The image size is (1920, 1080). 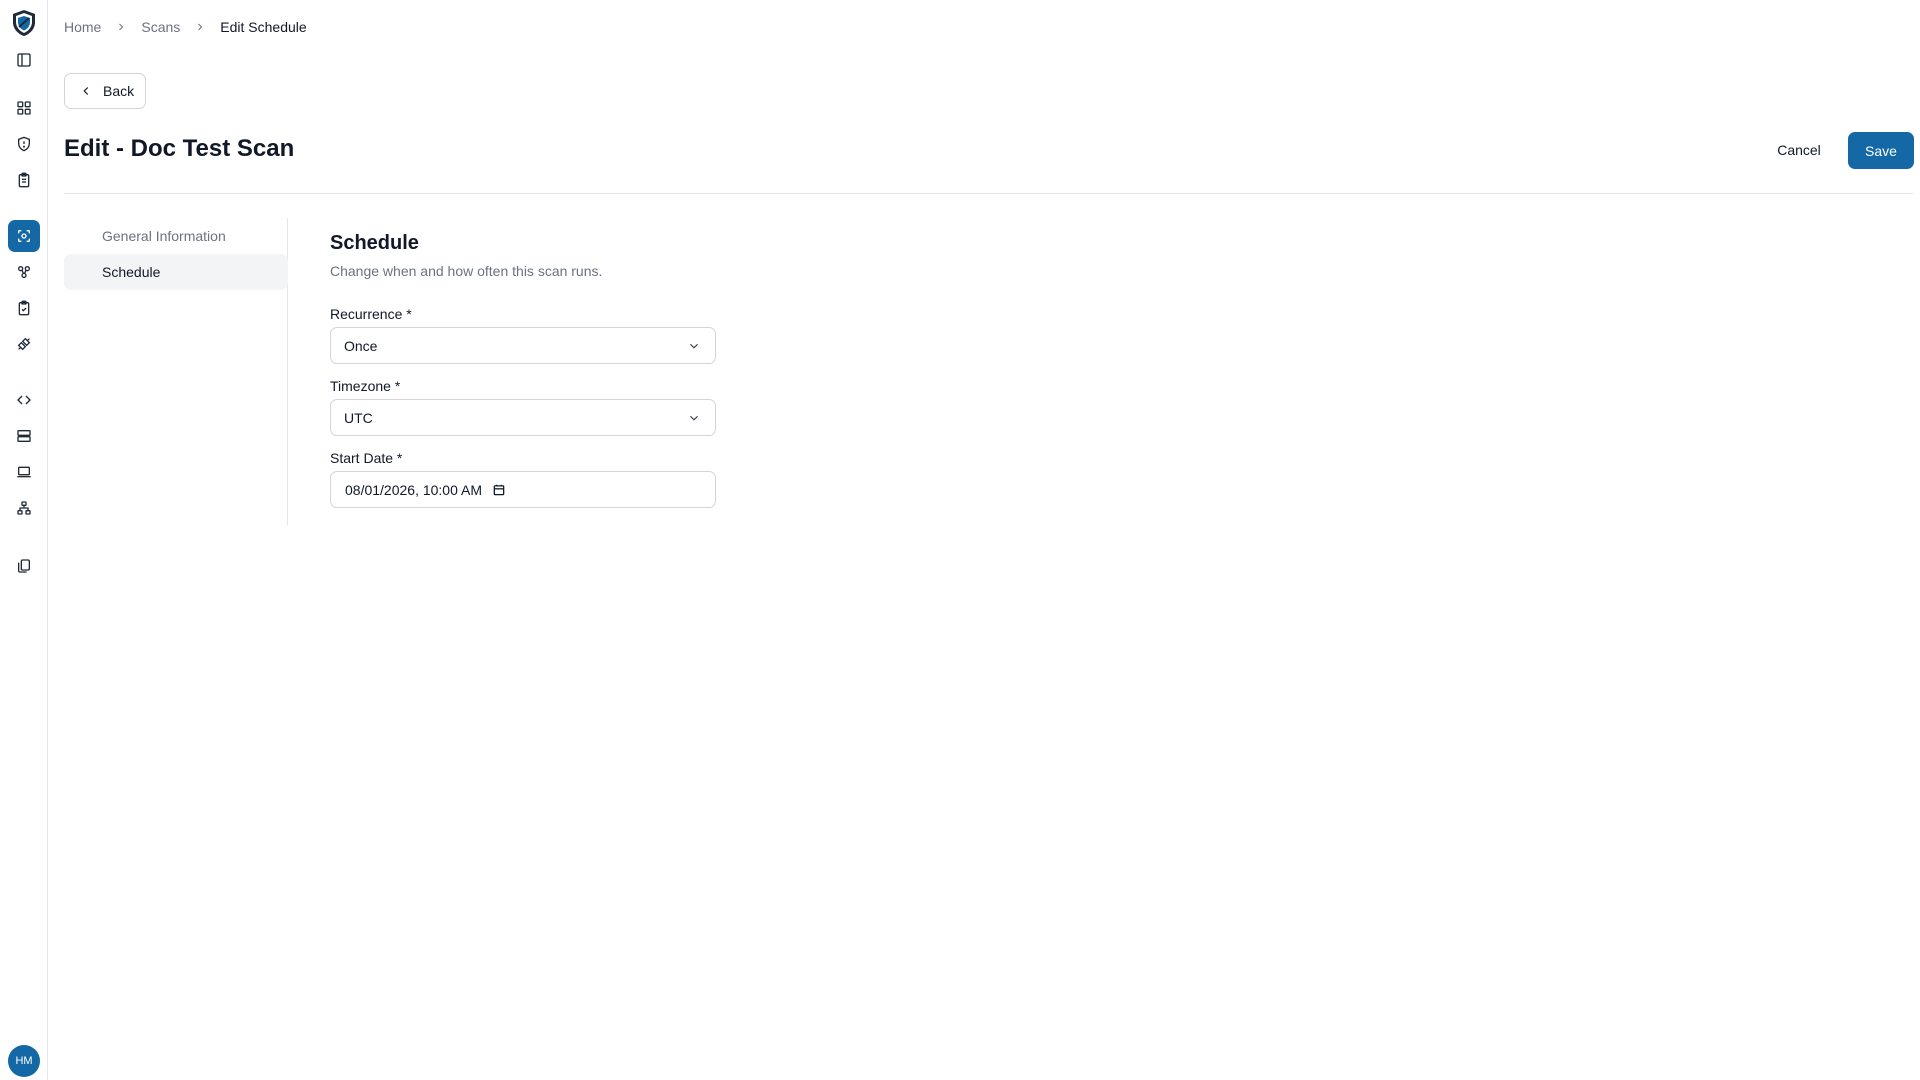 I want to click on back-button: Back, so click(x=105, y=91).